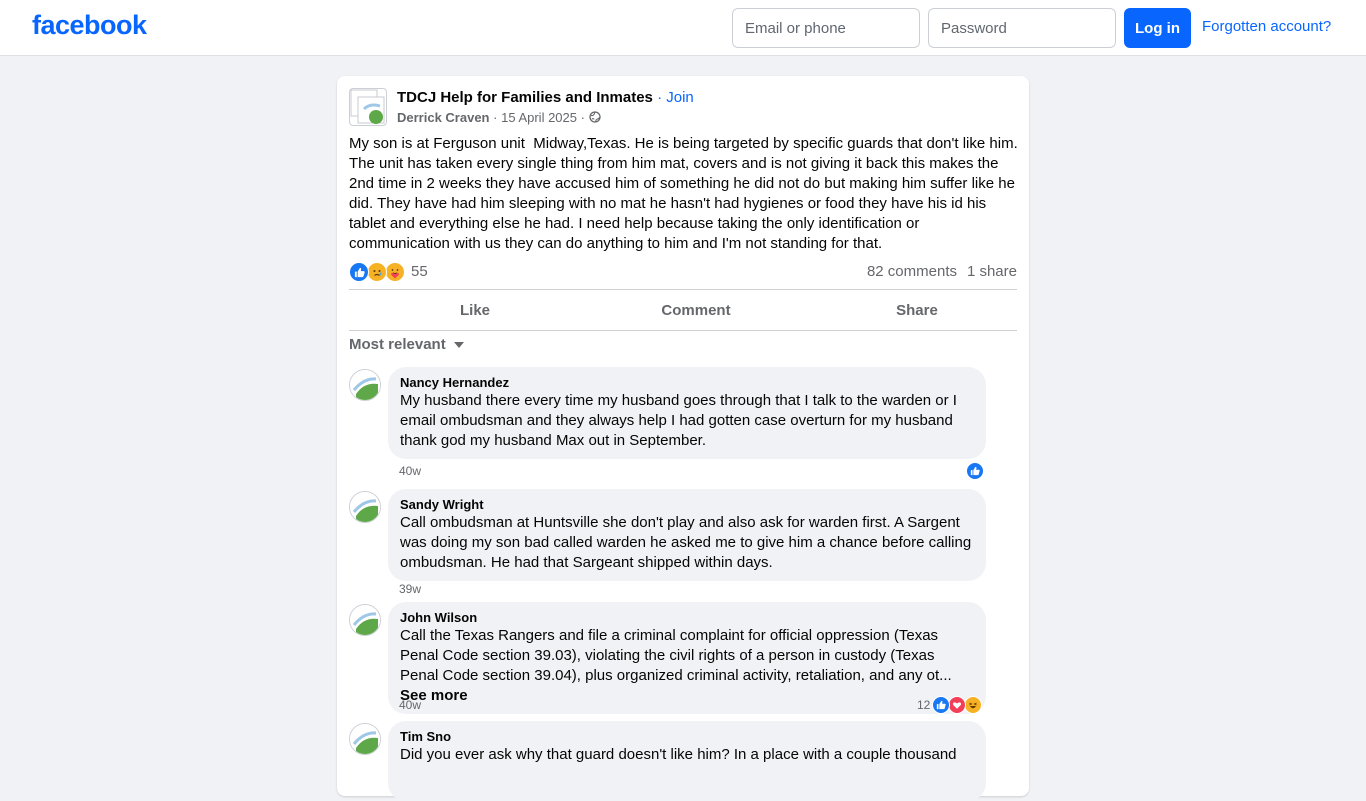 The width and height of the screenshot is (1366, 801). What do you see at coordinates (1157, 28) in the screenshot?
I see `login-button: Log in` at bounding box center [1157, 28].